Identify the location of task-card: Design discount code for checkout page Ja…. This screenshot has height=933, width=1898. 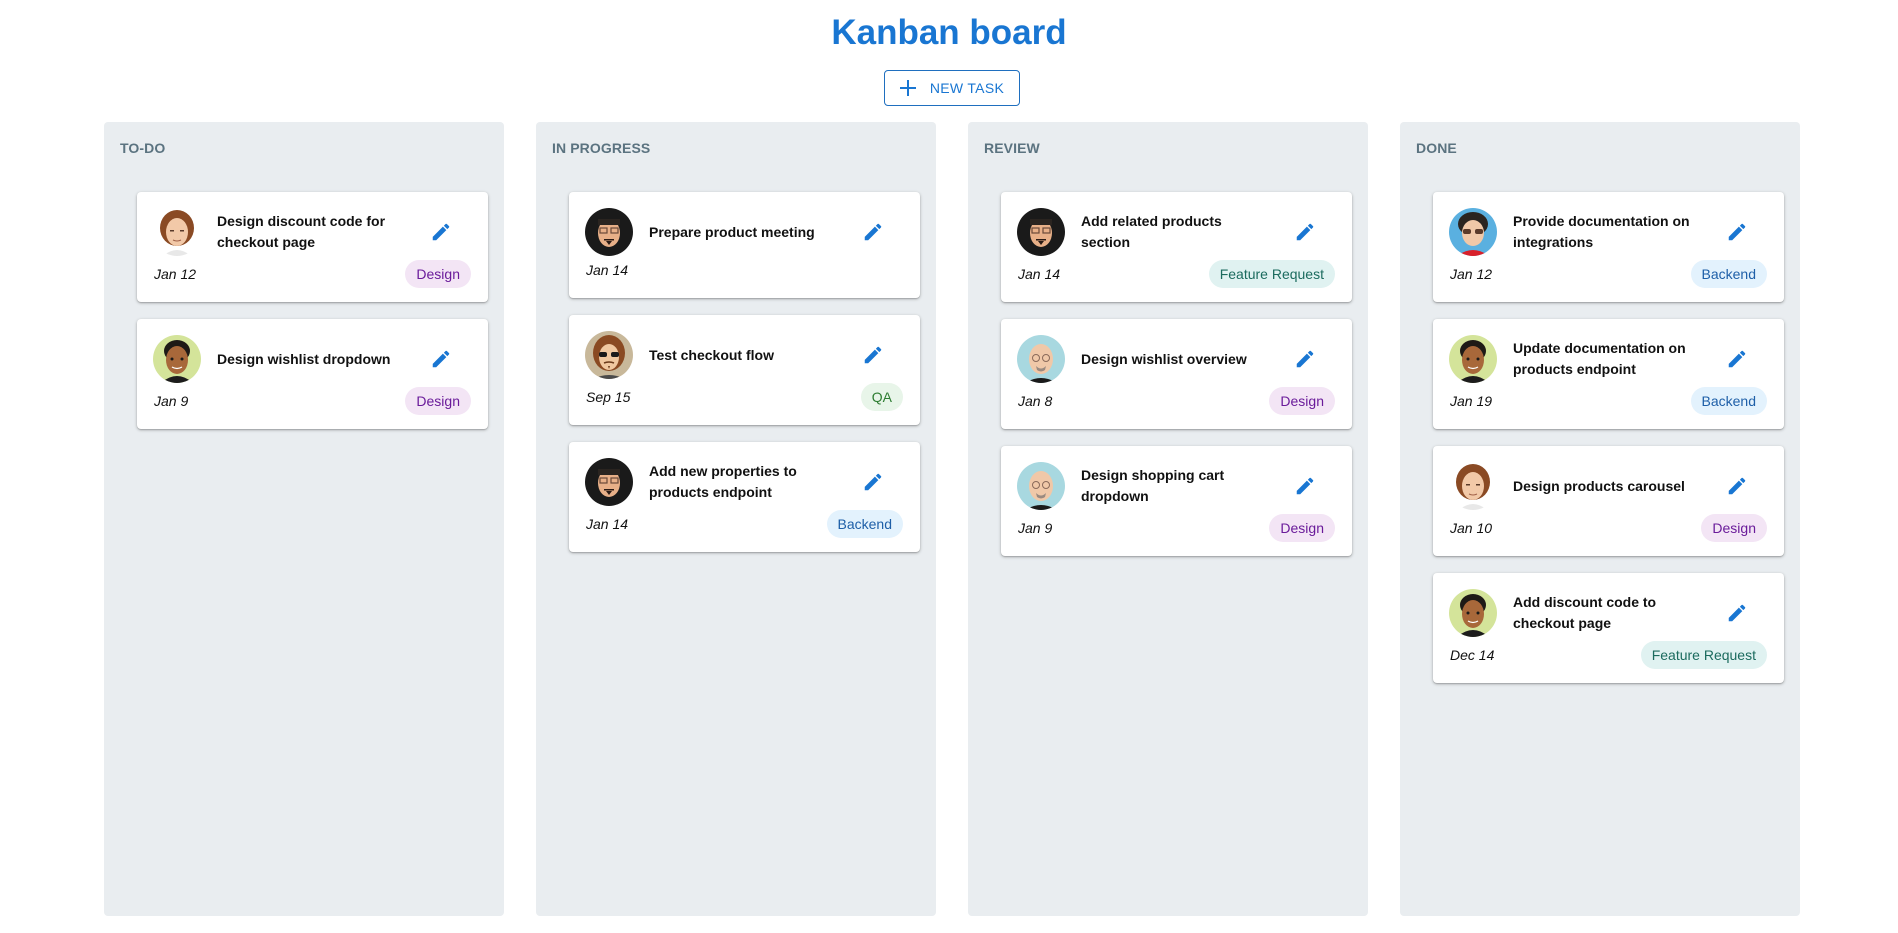
(312, 247).